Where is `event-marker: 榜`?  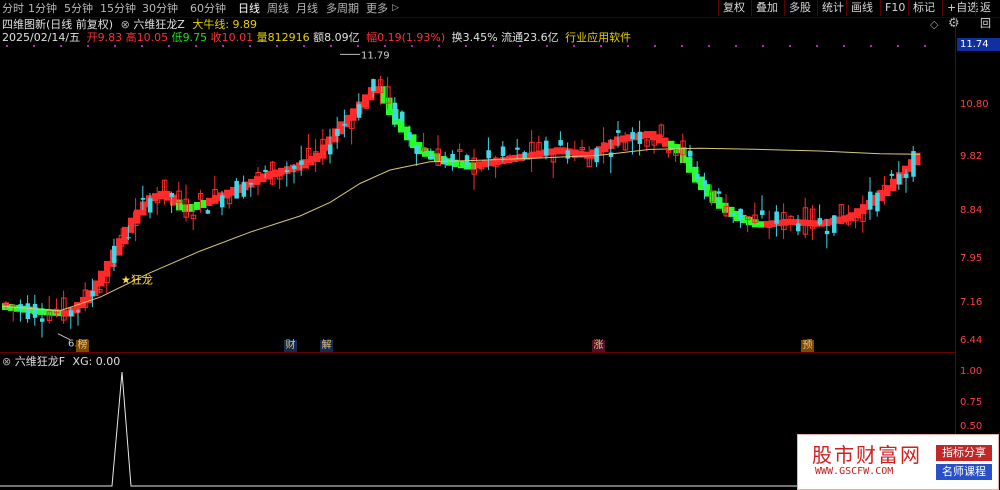
event-marker: 榜 is located at coordinates (82, 346).